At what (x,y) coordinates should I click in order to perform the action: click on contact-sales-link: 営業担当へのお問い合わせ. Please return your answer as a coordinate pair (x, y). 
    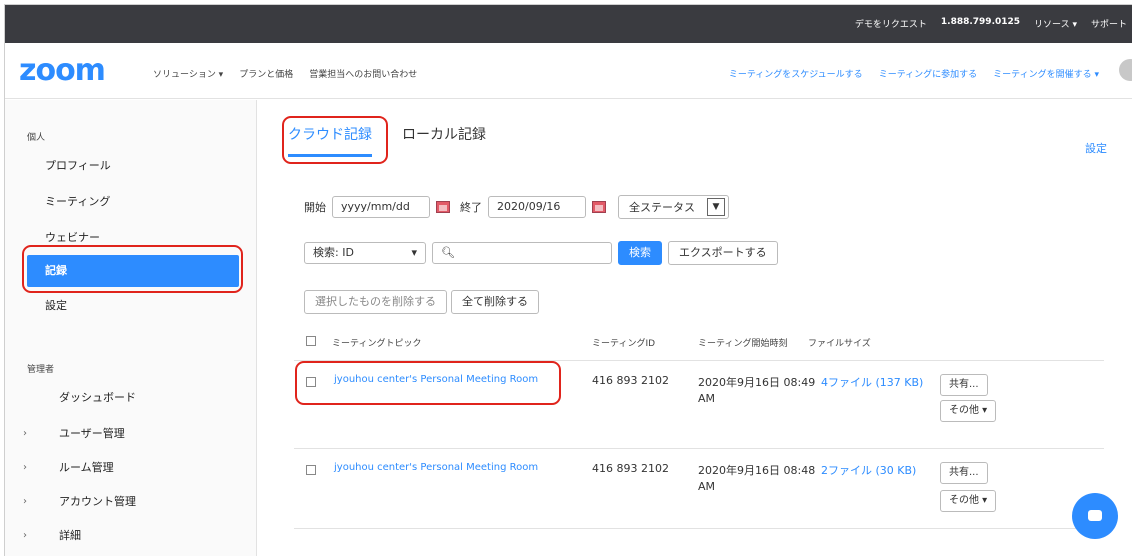
    Looking at the image, I should click on (363, 73).